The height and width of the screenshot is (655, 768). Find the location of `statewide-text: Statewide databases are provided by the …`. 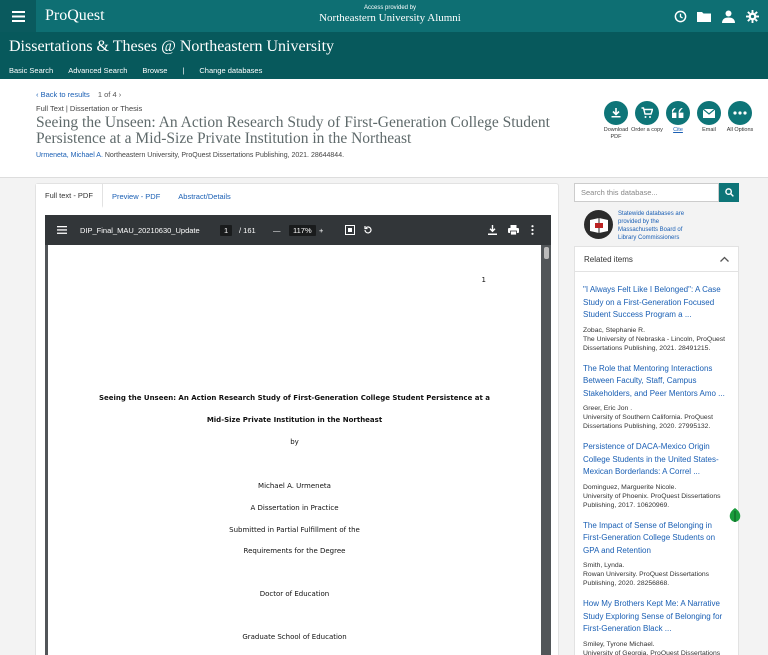

statewide-text: Statewide databases are provided by the … is located at coordinates (652, 226).